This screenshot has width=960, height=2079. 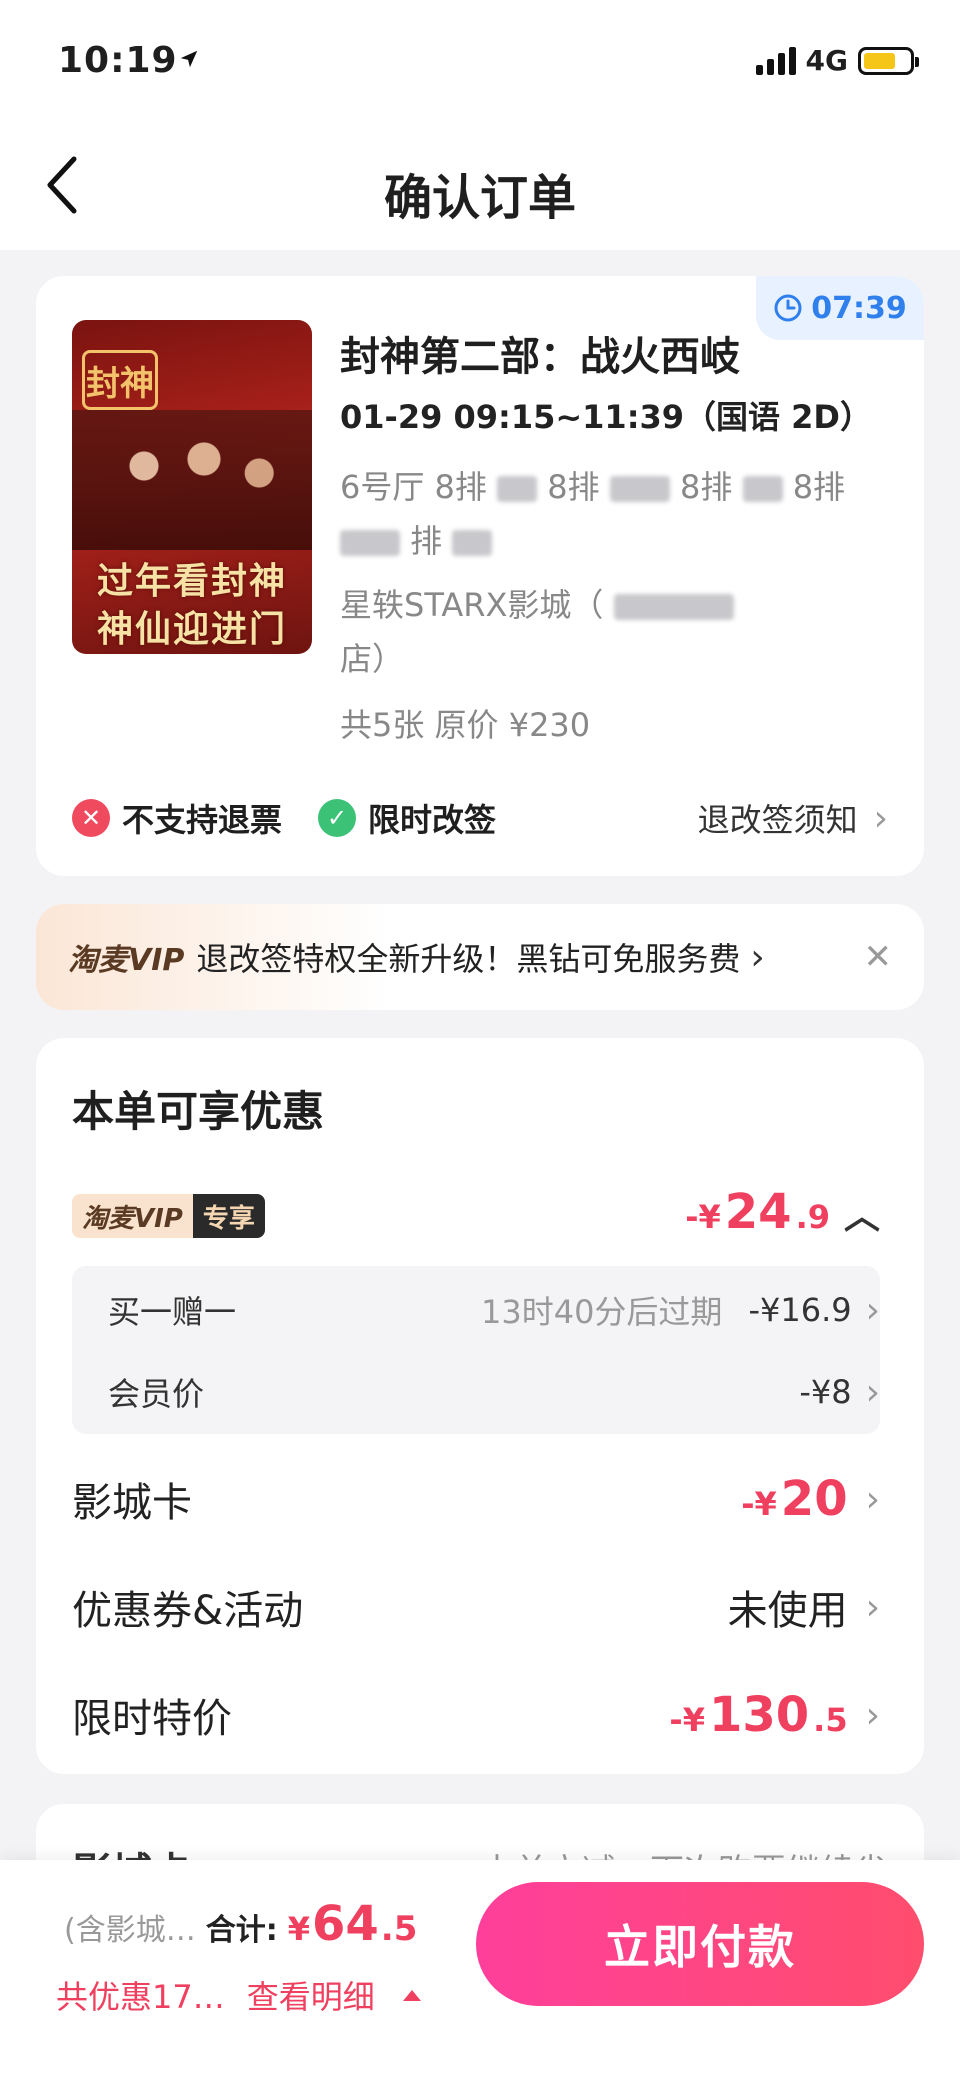 What do you see at coordinates (191, 629) in the screenshot?
I see `poster-slogan-2: 神仙迎进门` at bounding box center [191, 629].